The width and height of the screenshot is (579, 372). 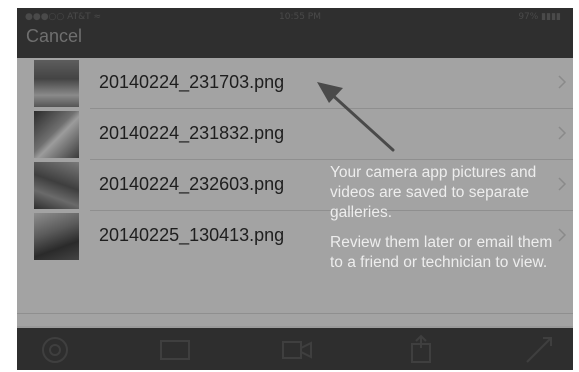 I want to click on file-name: 20140224_231832.png, so click(x=192, y=133).